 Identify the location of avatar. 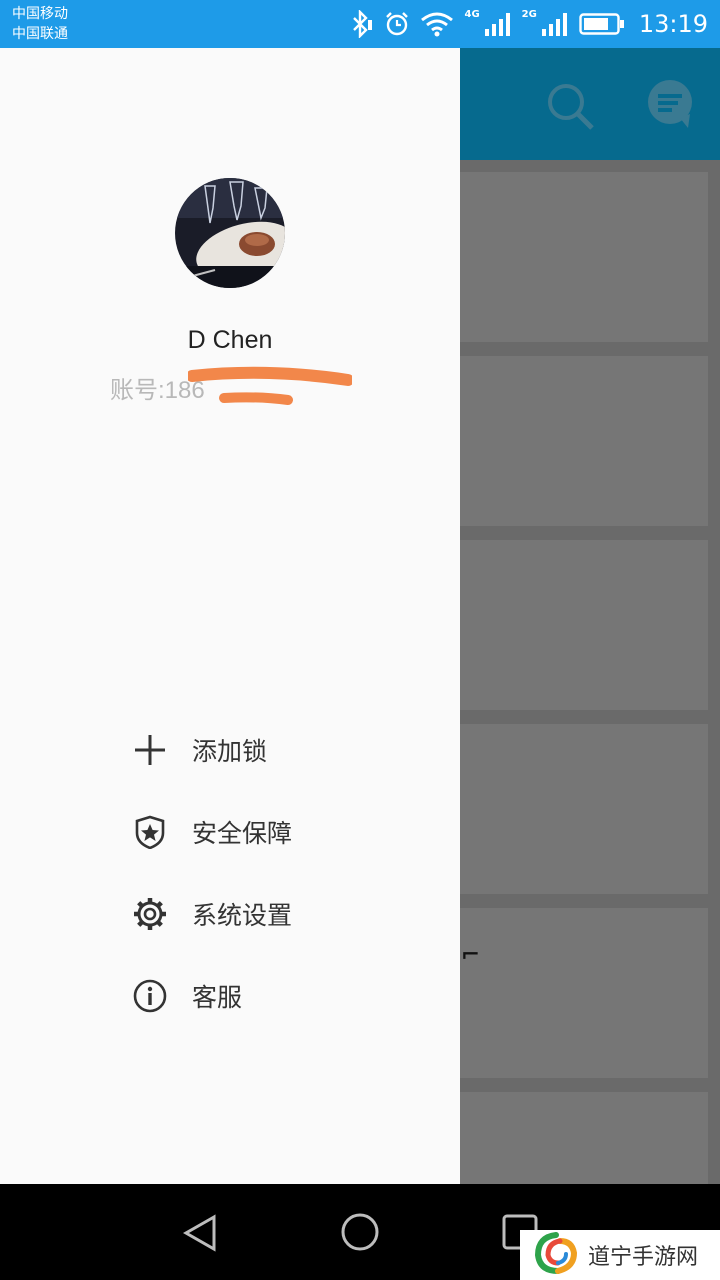
(230, 233).